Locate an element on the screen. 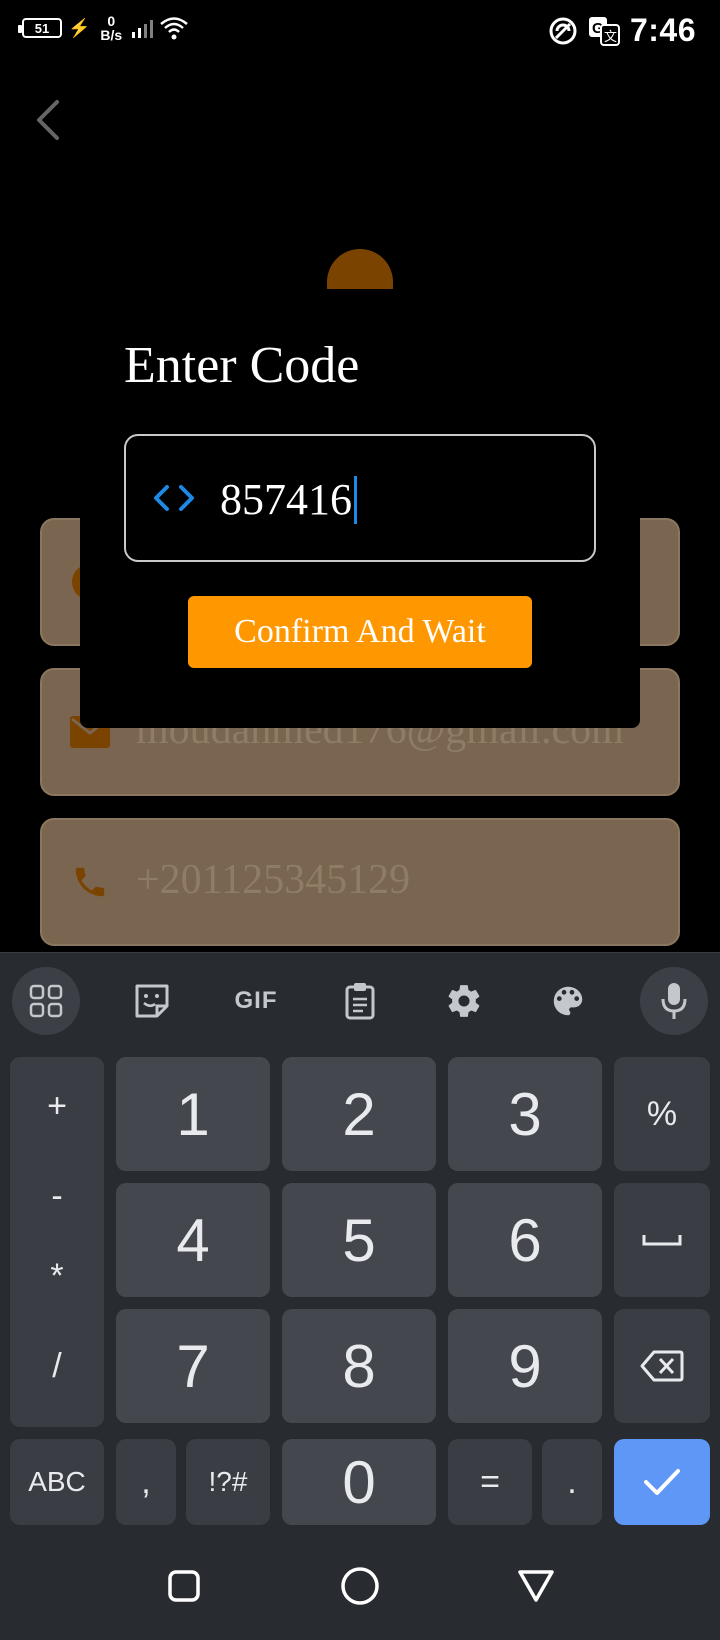  circle-icon is located at coordinates (360, 1586).